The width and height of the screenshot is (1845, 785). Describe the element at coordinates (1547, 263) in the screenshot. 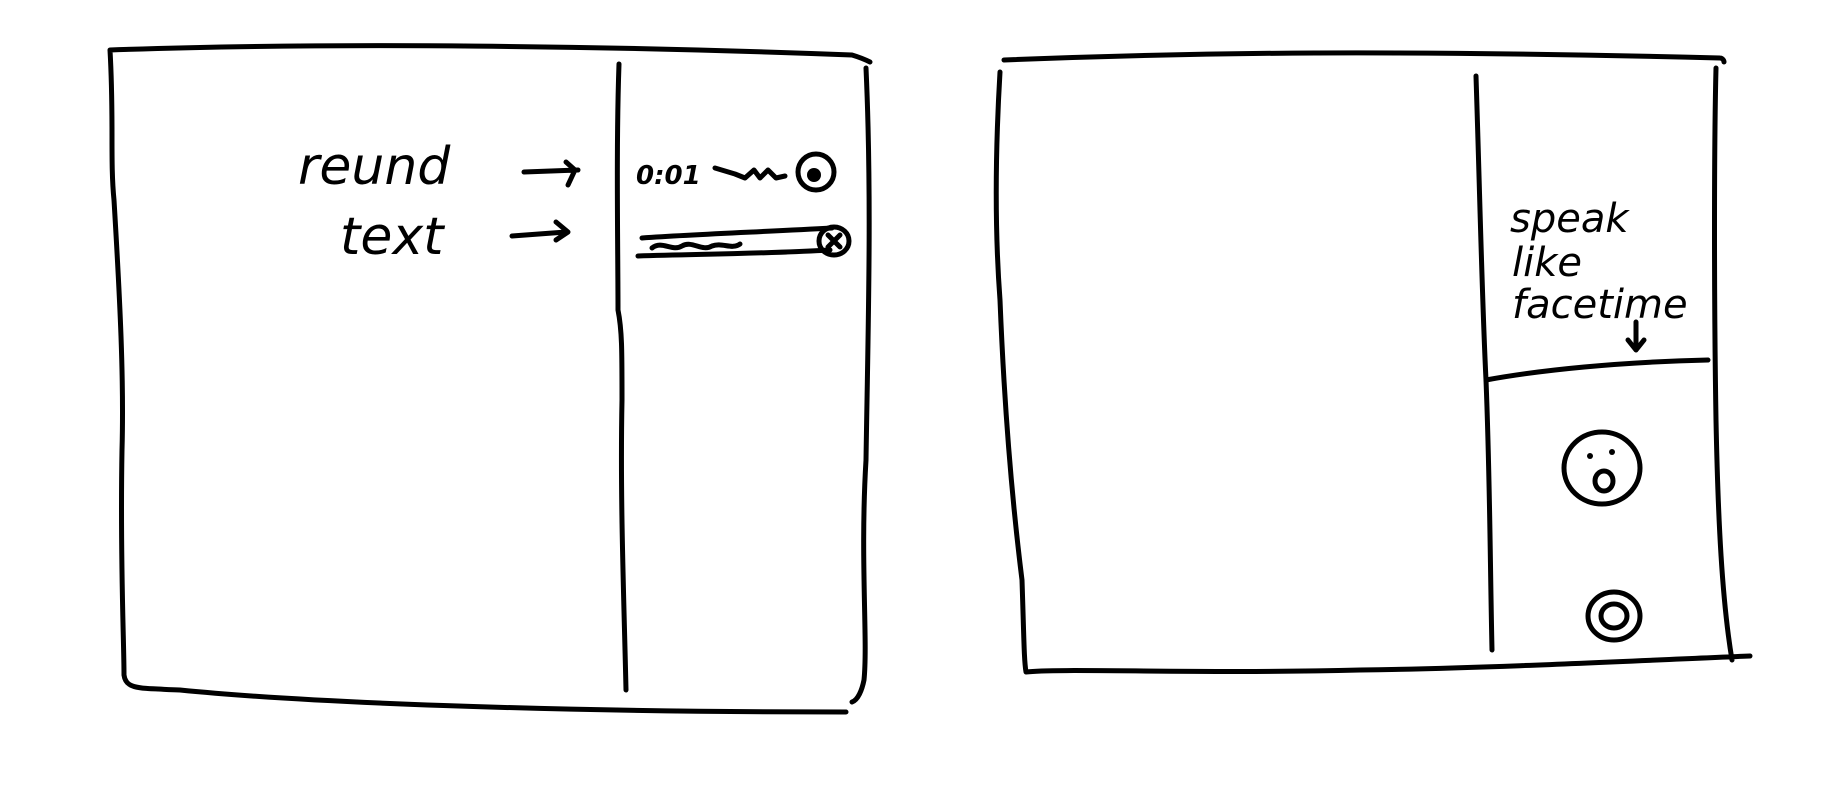

I see `note-line-2: like` at that location.